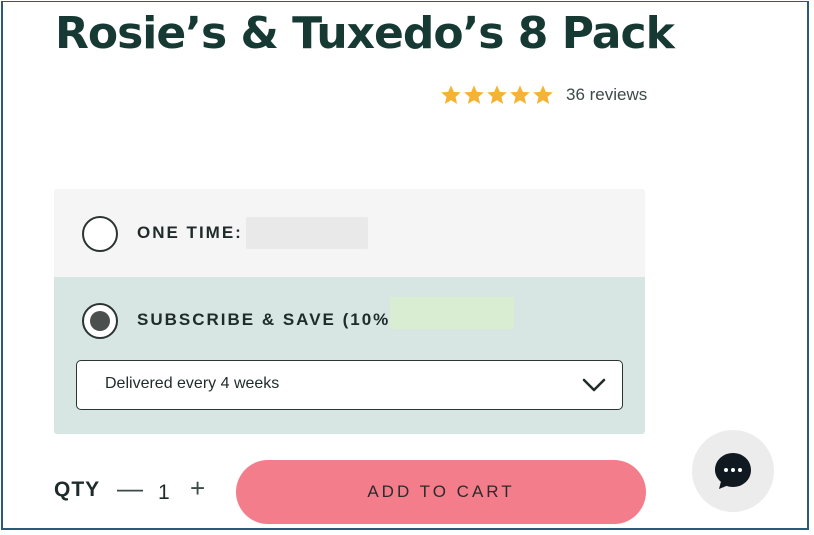  I want to click on chat-launcher-button, so click(733, 471).